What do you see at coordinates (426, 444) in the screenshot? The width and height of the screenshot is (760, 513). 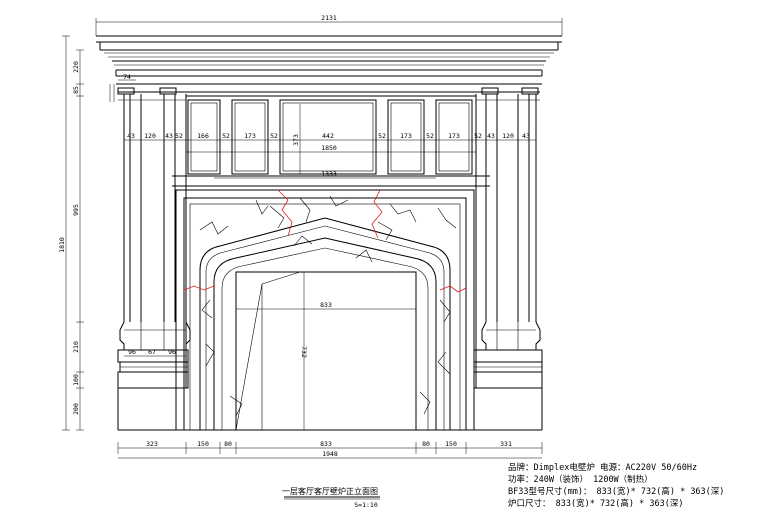 I see `dim-bottom-4: 80` at bounding box center [426, 444].